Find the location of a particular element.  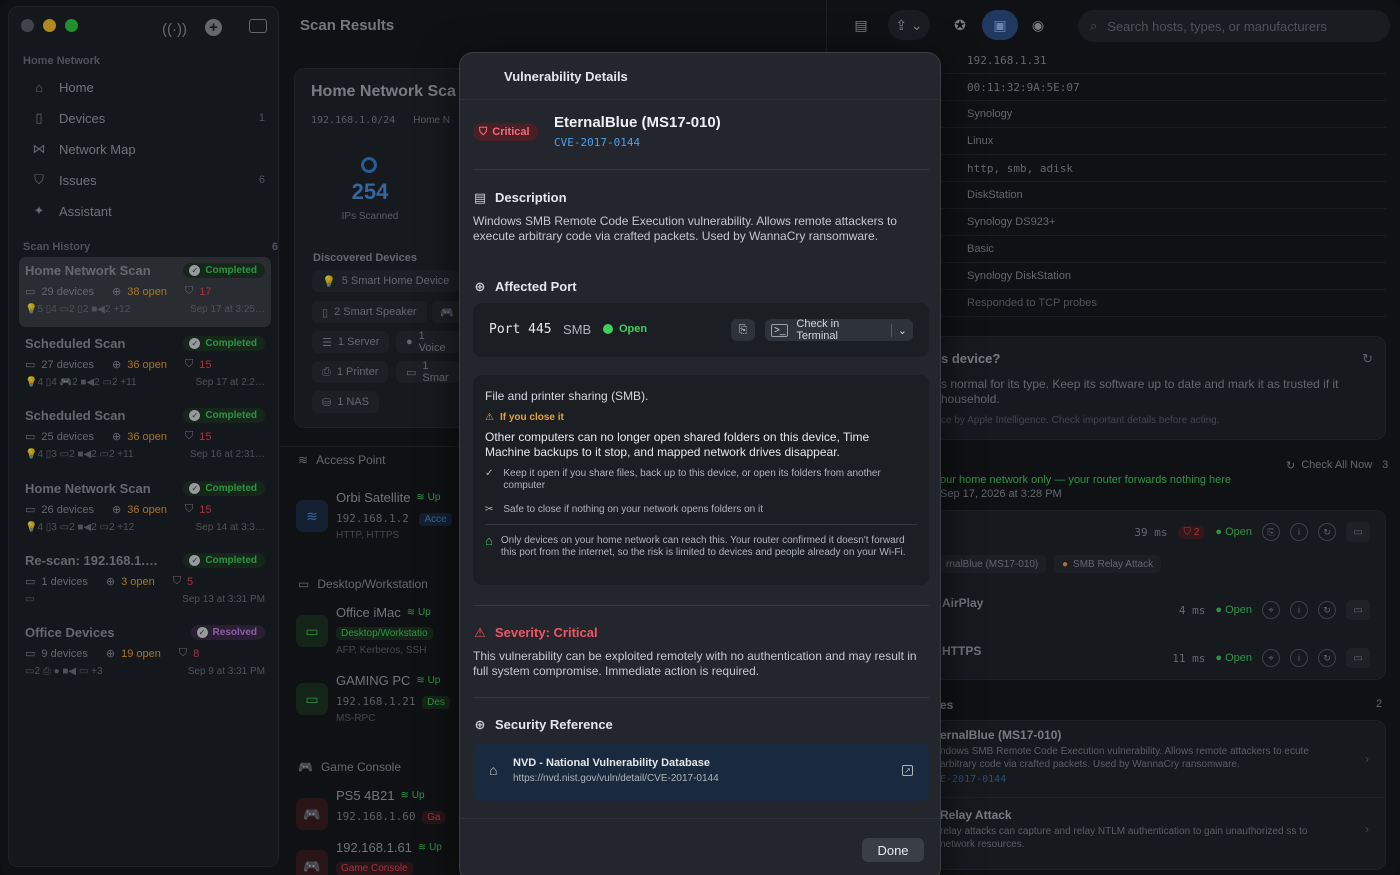

terminal-icon: ⎘ is located at coordinates (743, 330).